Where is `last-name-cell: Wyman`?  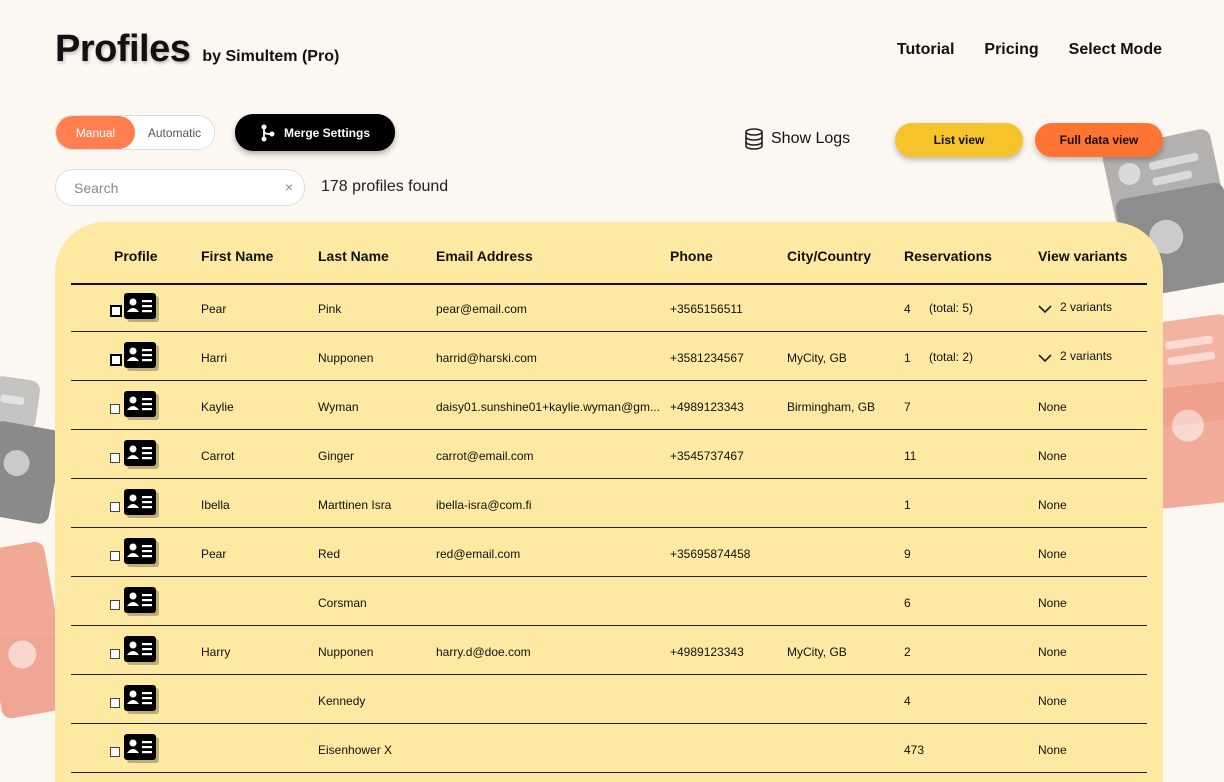
last-name-cell: Wyman is located at coordinates (338, 407).